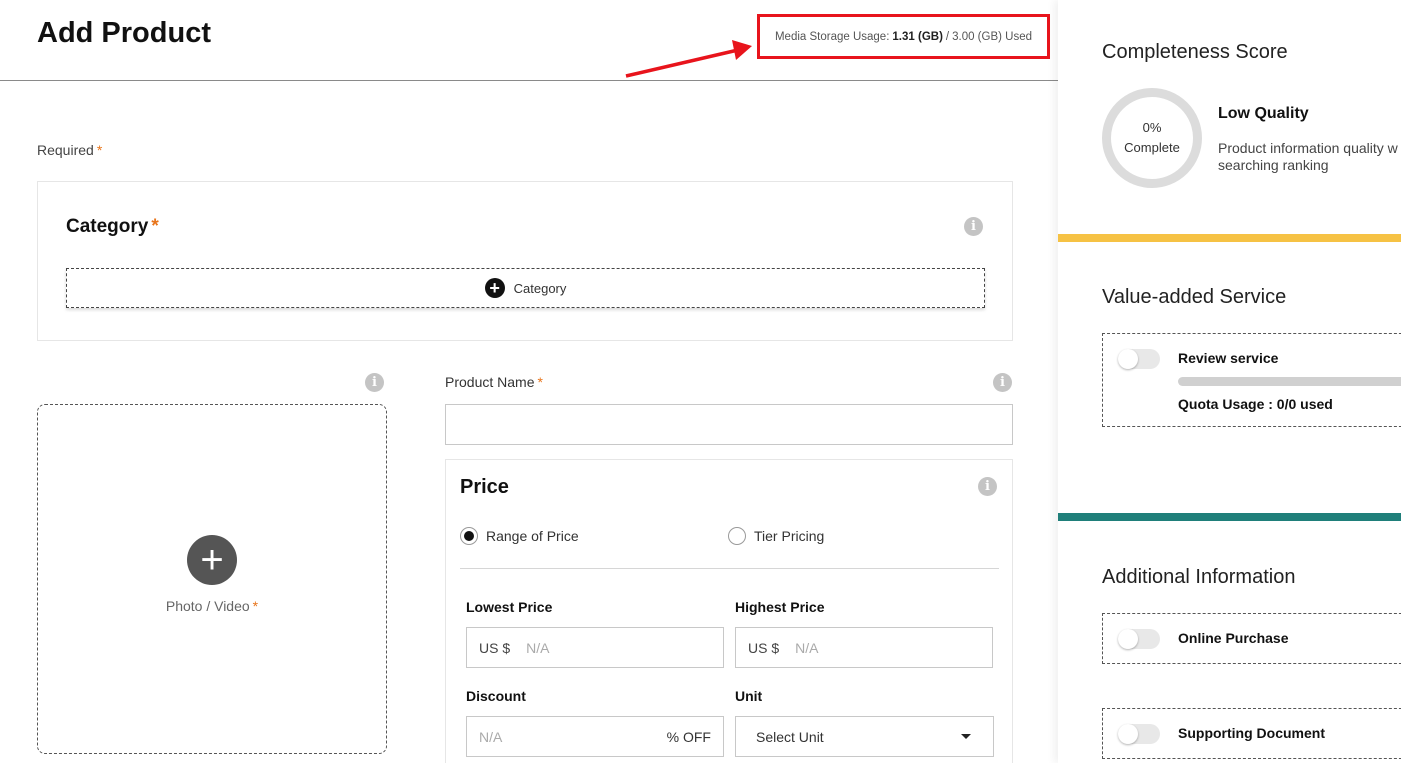 The width and height of the screenshot is (1401, 763). What do you see at coordinates (789, 536) in the screenshot?
I see `tier-pricing-label: Tier Pricing` at bounding box center [789, 536].